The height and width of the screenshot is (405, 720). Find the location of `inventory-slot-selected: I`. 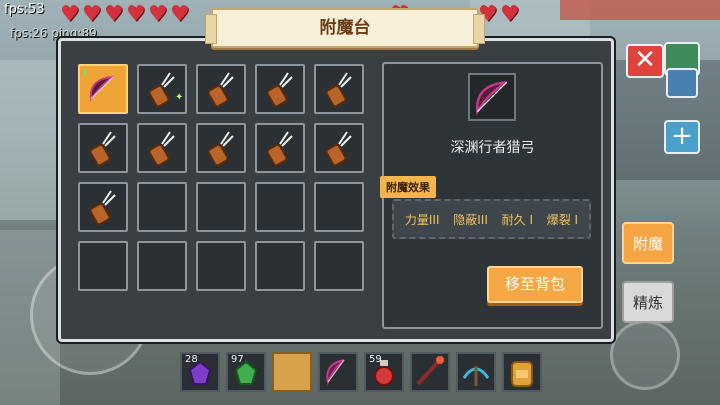

inventory-slot-selected: I is located at coordinates (103, 89).